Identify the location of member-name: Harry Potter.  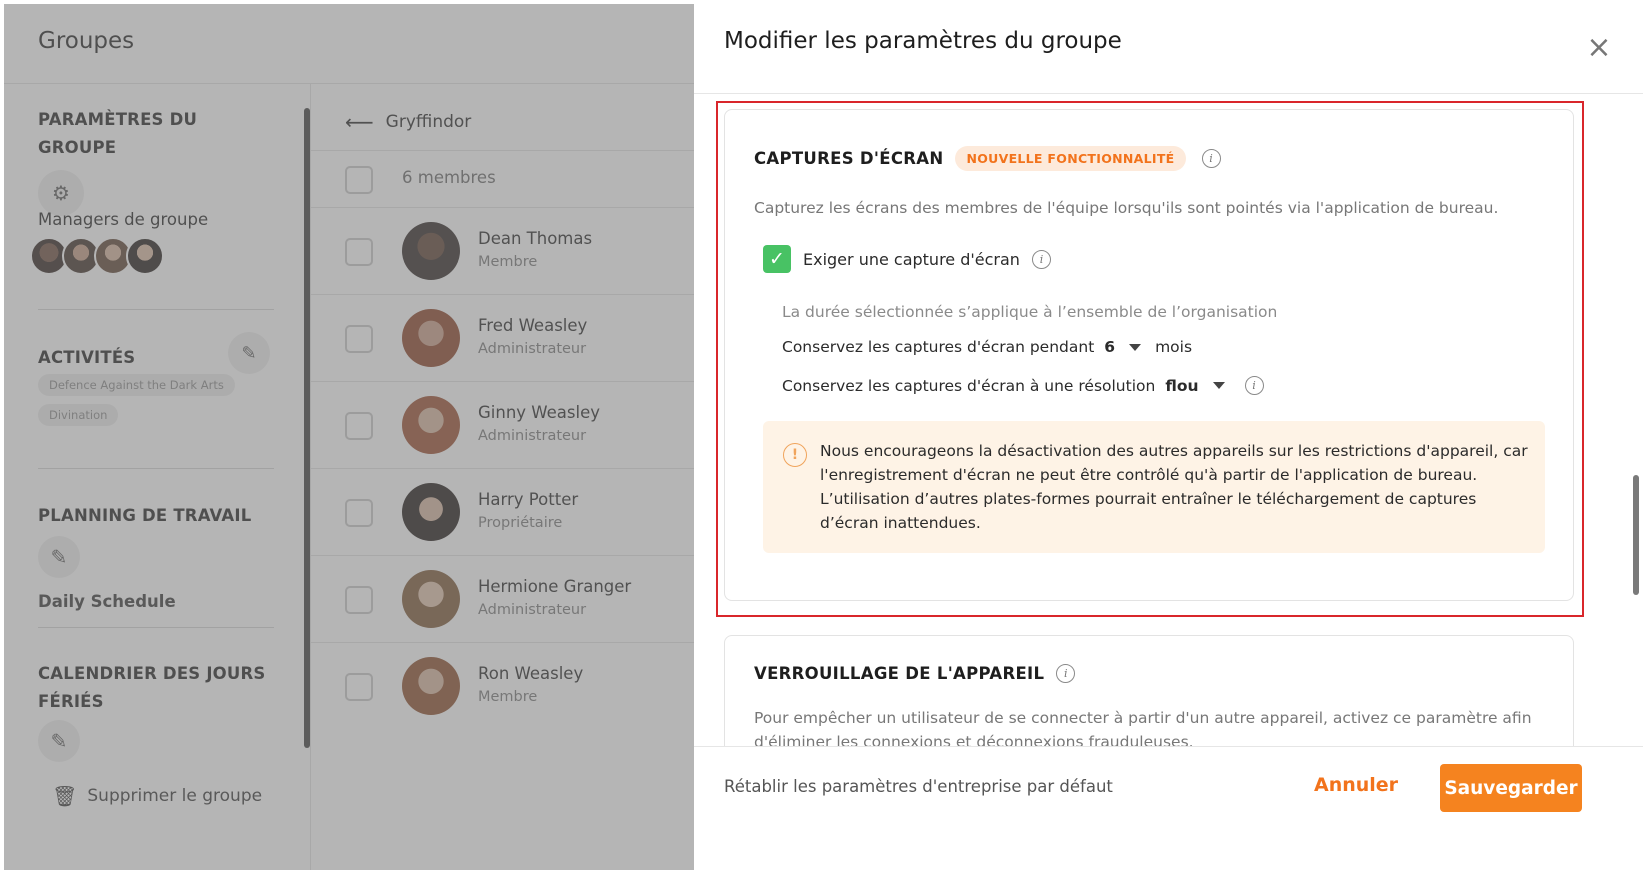
(528, 499).